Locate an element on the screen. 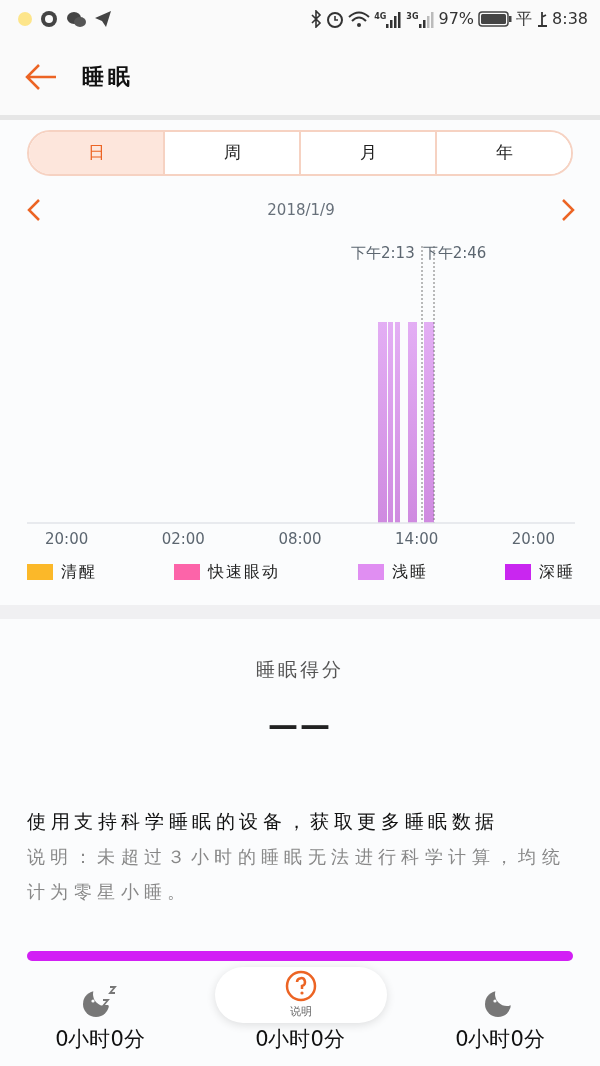  next-icon is located at coordinates (568, 210).